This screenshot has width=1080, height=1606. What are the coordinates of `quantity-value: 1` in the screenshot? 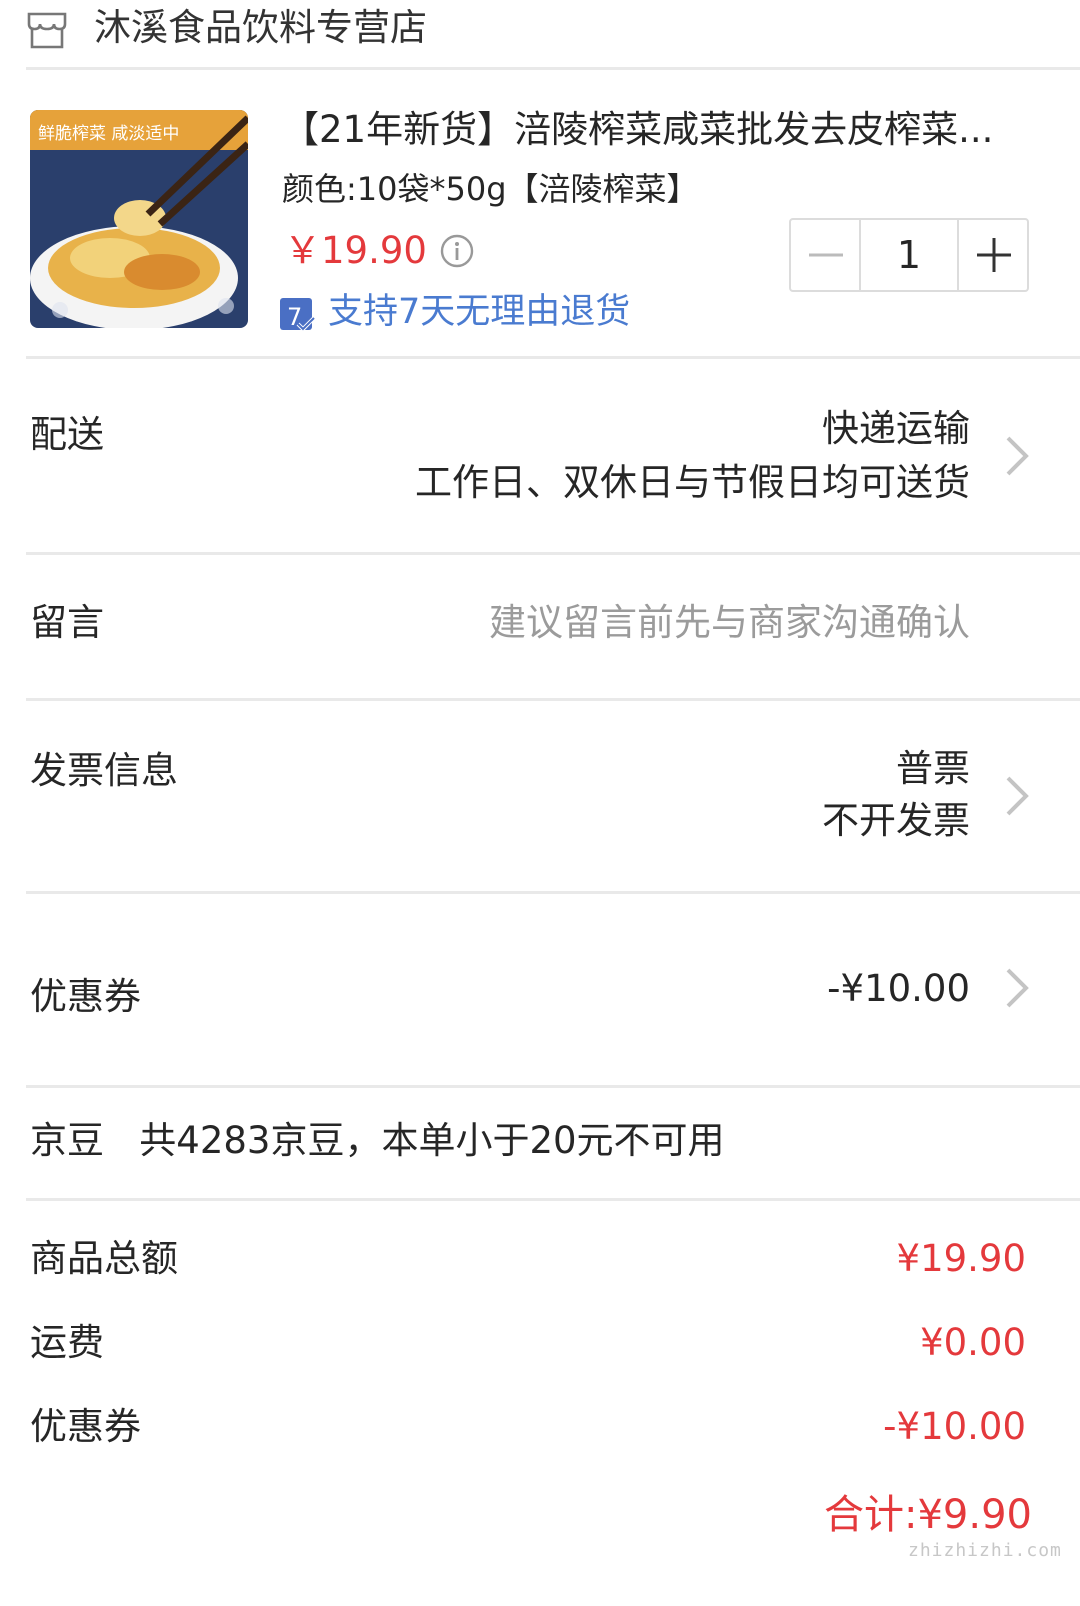 It's located at (909, 255).